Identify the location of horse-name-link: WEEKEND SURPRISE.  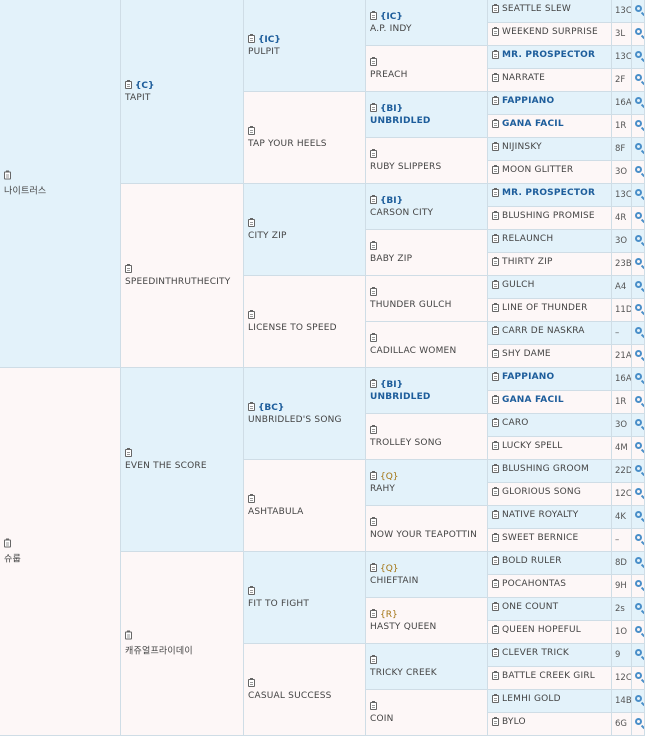
(550, 32).